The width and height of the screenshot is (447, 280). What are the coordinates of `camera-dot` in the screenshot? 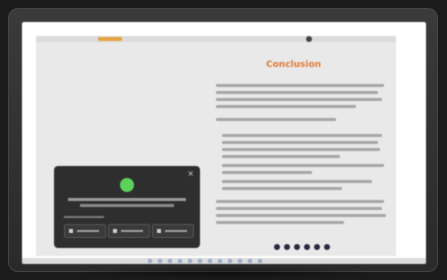 It's located at (309, 39).